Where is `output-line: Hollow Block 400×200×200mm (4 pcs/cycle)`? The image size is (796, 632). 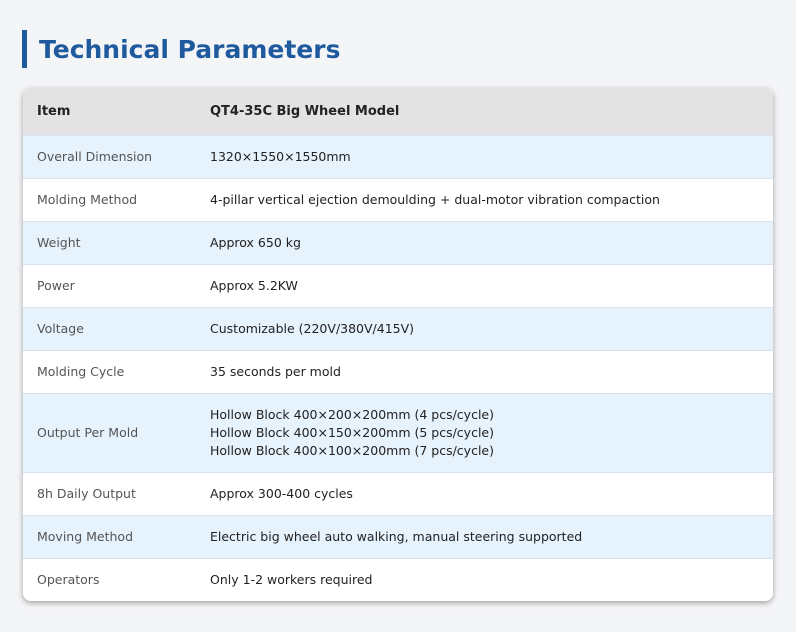
output-line: Hollow Block 400×200×200mm (4 pcs/cycle) is located at coordinates (352, 414).